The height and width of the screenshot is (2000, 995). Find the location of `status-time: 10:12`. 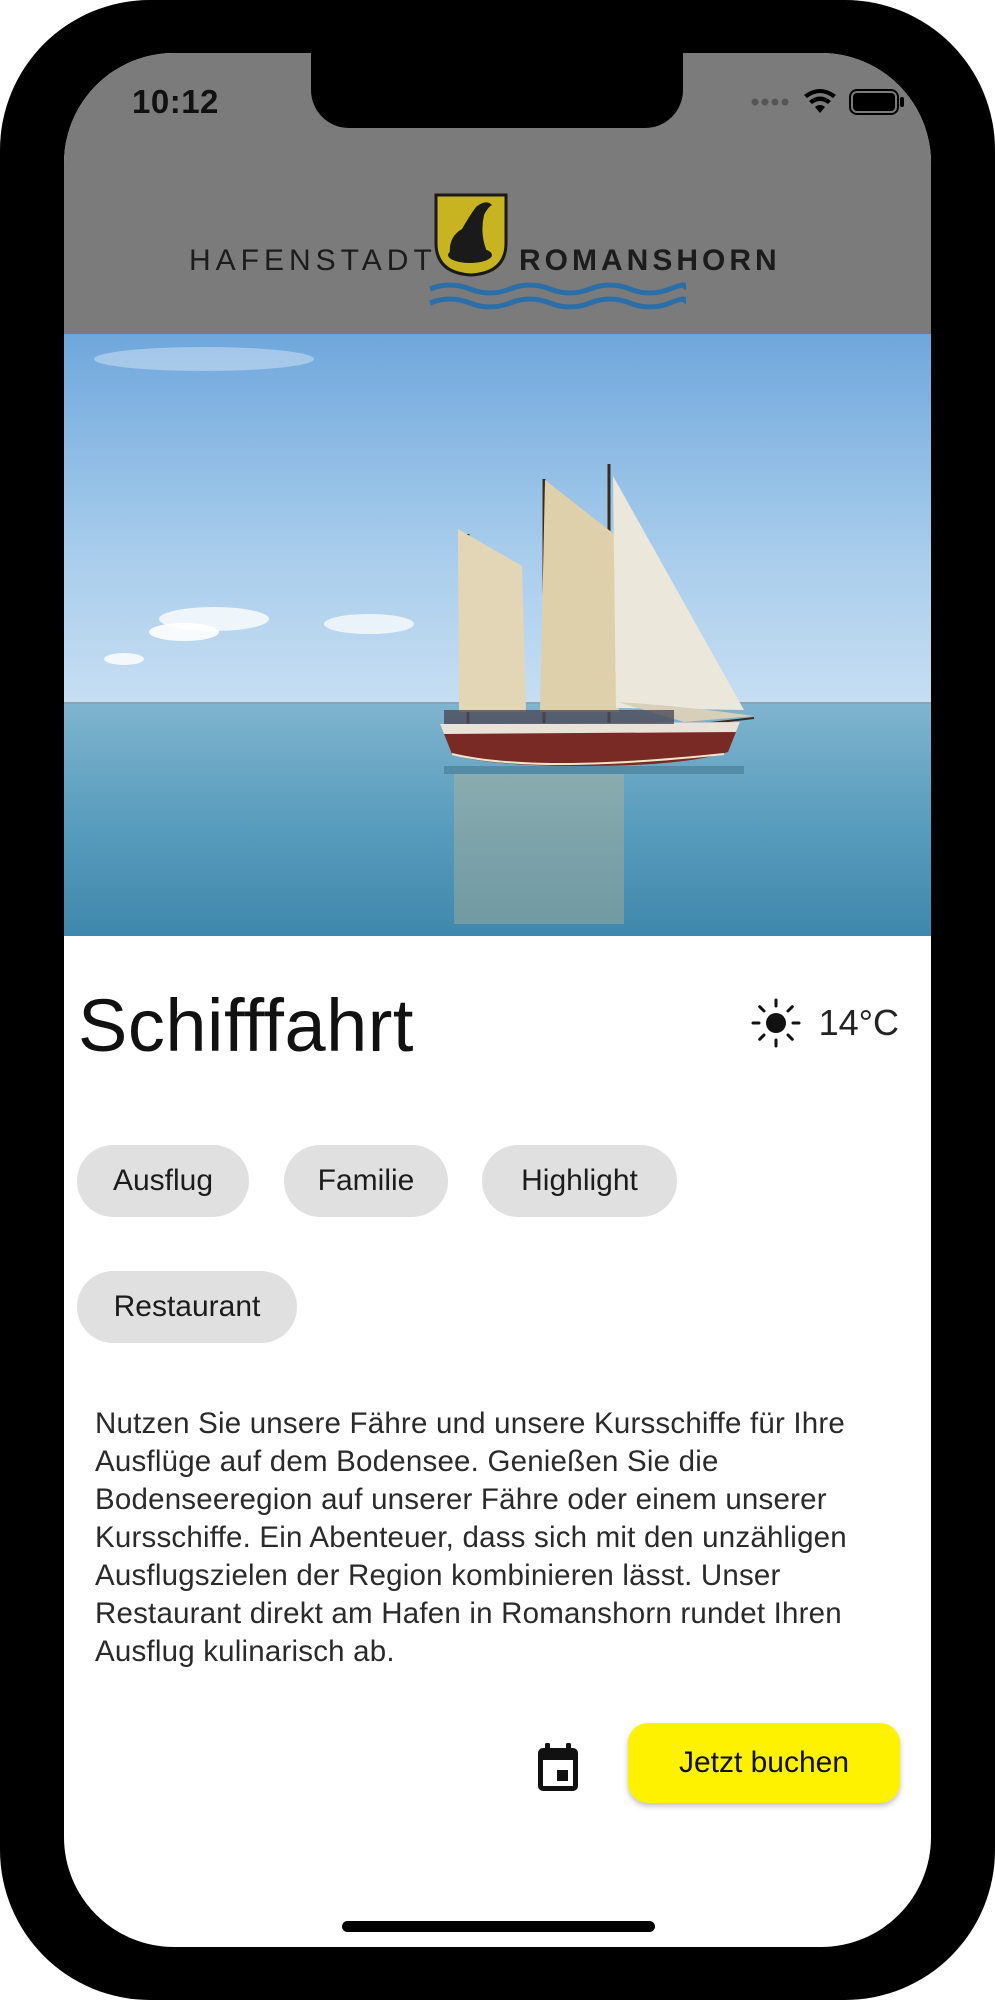

status-time: 10:12 is located at coordinates (175, 101).